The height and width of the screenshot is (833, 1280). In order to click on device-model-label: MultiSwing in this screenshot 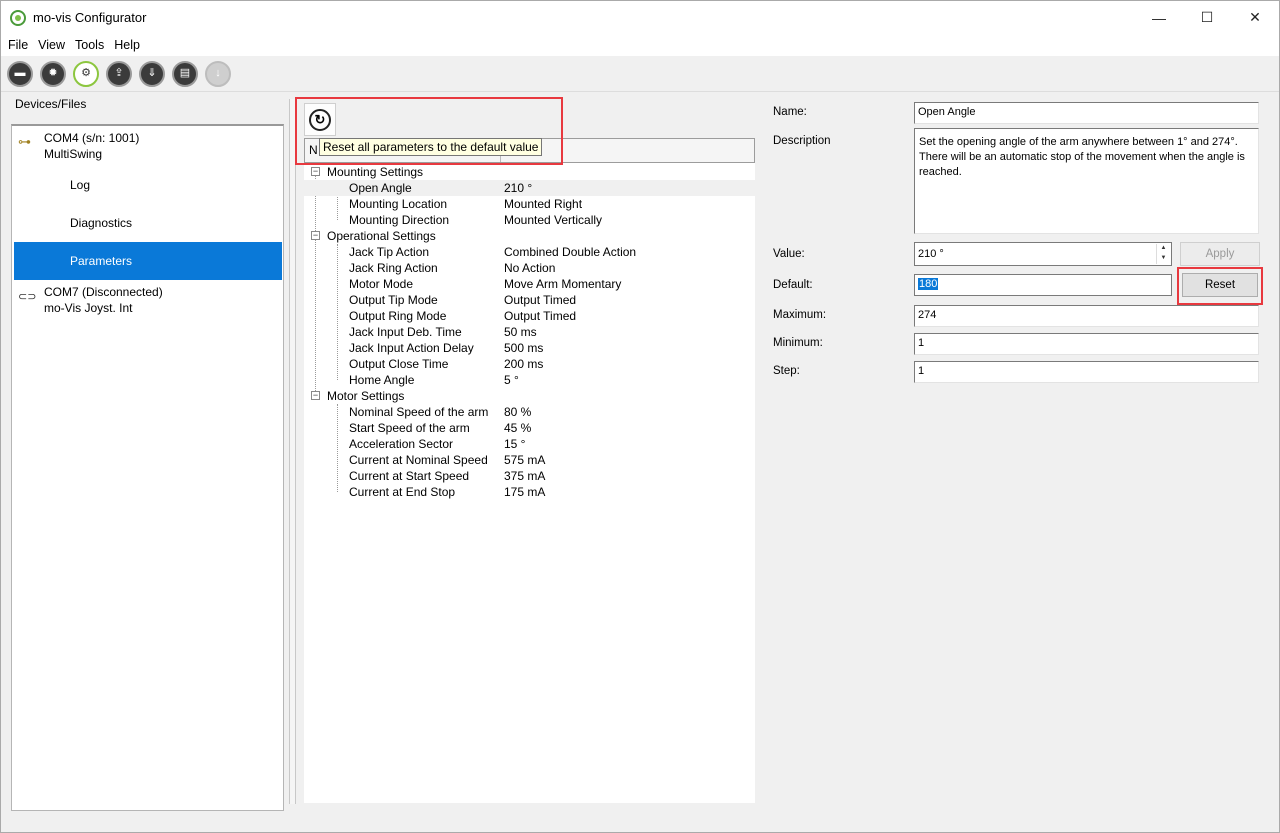, I will do `click(73, 154)`.